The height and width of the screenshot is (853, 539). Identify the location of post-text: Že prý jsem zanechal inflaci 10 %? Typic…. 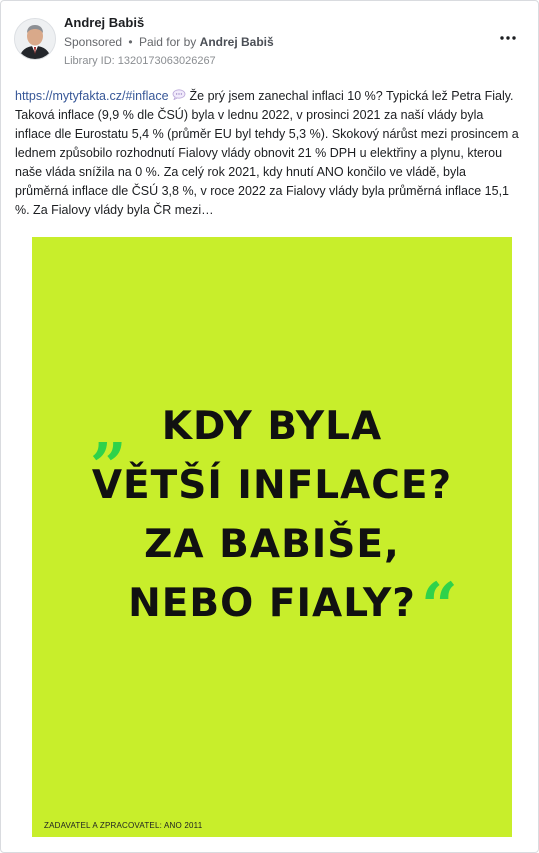
(267, 153).